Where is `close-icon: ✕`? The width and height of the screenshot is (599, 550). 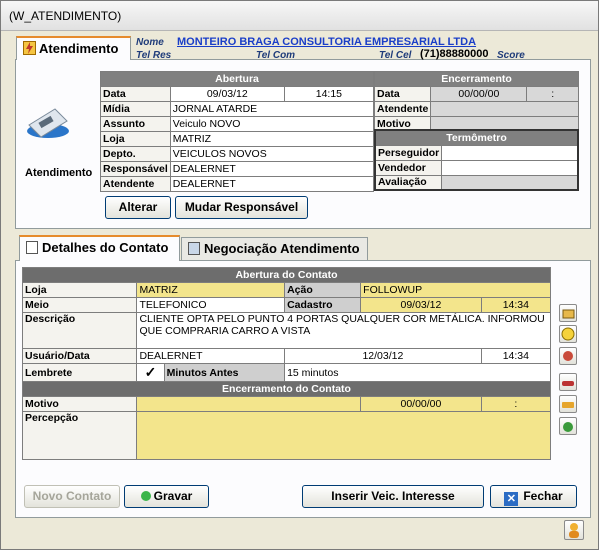
close-icon: ✕ is located at coordinates (511, 499).